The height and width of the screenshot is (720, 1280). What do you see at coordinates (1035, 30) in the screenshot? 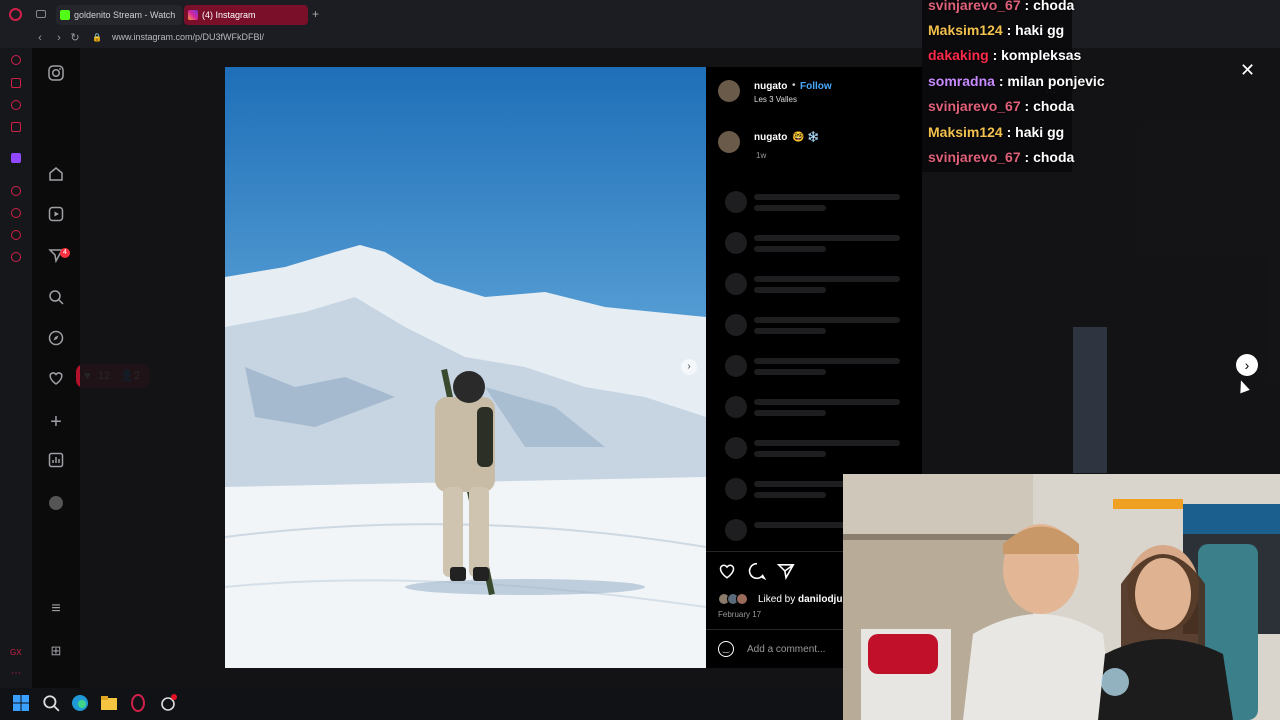
I see `chat-text: : haki gg` at bounding box center [1035, 30].